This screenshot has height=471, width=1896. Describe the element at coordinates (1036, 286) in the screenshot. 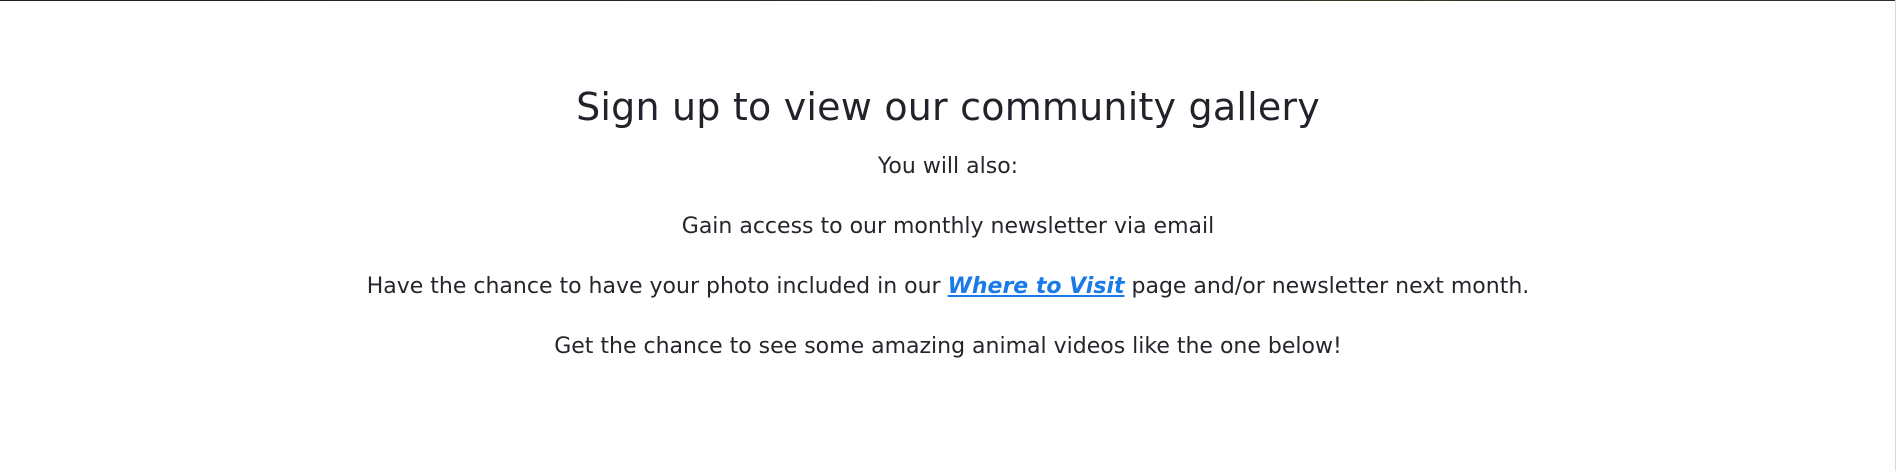

I see `where-to-visit-link: Where to Visit` at that location.